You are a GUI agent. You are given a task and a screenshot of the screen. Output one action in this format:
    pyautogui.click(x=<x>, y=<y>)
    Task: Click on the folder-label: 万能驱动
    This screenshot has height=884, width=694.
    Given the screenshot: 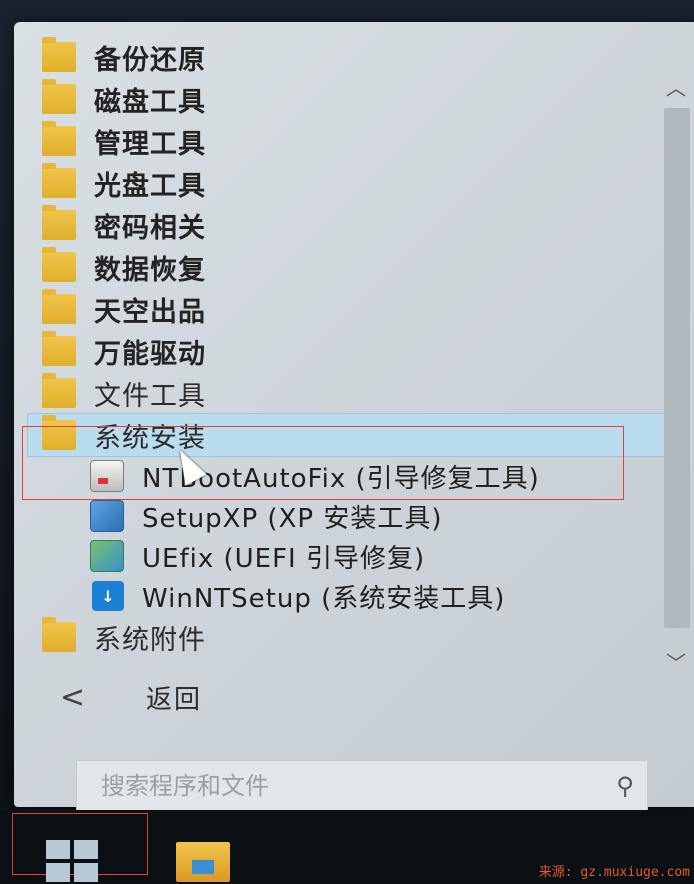 What is the action you would take?
    pyautogui.click(x=150, y=354)
    